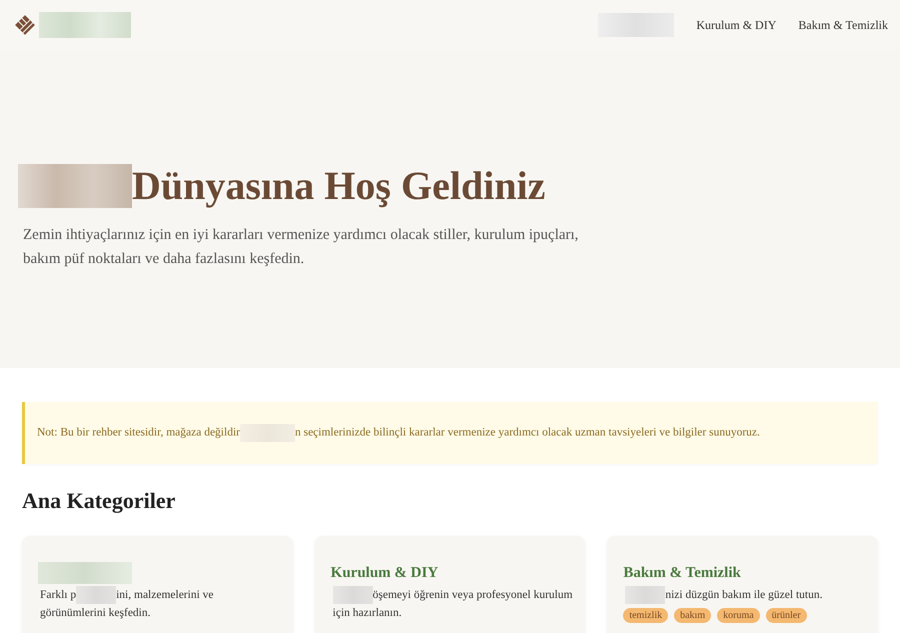  Describe the element at coordinates (682, 573) in the screenshot. I see `card-title: Bakım & Temizlik` at that location.